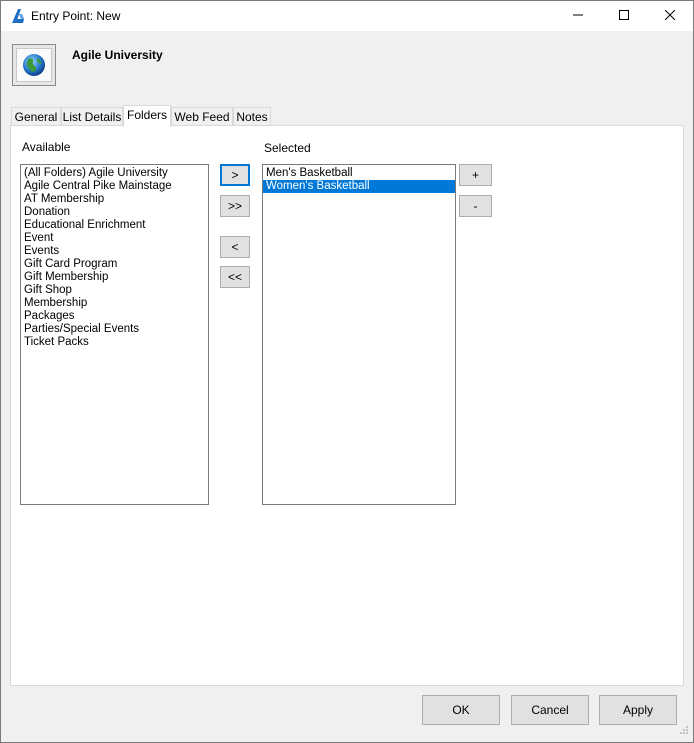  I want to click on list-item: (All Folders) Agile University, so click(114, 173).